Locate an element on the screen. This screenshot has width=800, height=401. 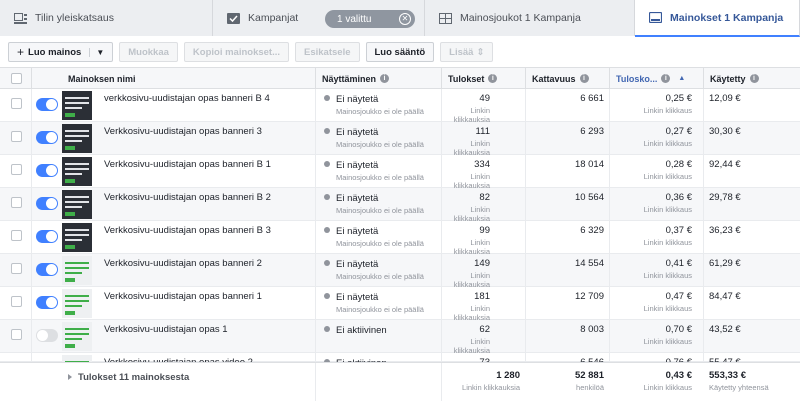
edit-button: Muokkaa is located at coordinates (148, 52).